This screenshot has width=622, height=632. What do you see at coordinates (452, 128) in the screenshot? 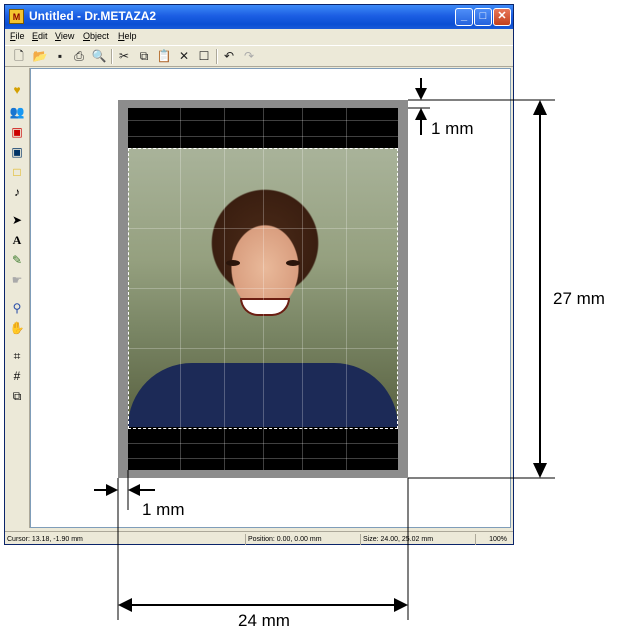
I see `top-margin-label: 1 mm` at bounding box center [452, 128].